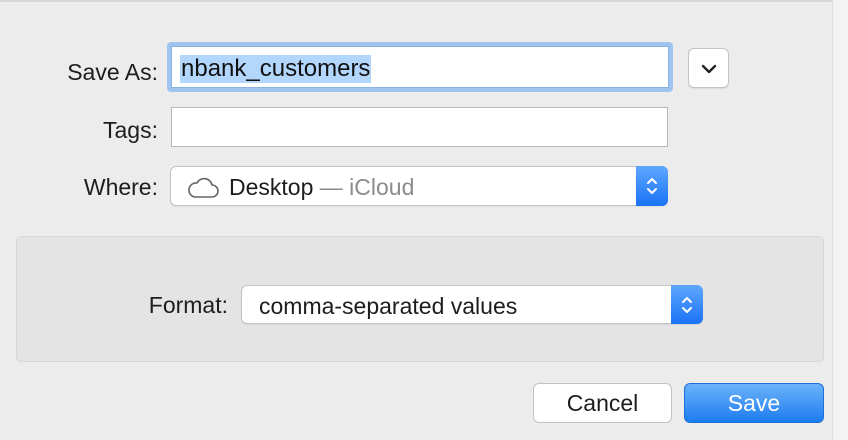 This screenshot has width=848, height=440. Describe the element at coordinates (424, 1) in the screenshot. I see `window-top-edge` at that location.